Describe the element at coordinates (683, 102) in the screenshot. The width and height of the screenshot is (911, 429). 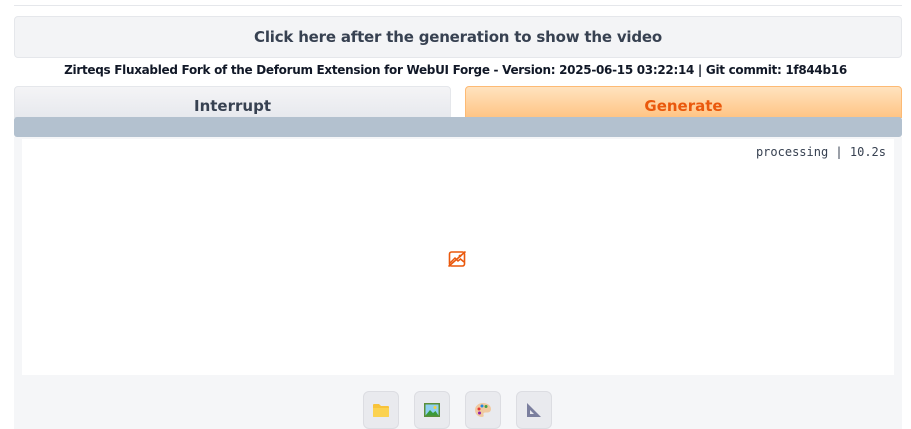
I see `generate-button: Generate` at that location.